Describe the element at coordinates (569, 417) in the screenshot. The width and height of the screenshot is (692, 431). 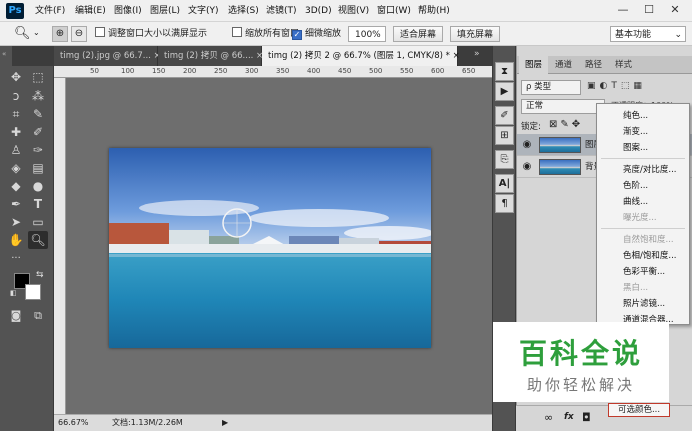
I see `fx-icon: fx` at that location.